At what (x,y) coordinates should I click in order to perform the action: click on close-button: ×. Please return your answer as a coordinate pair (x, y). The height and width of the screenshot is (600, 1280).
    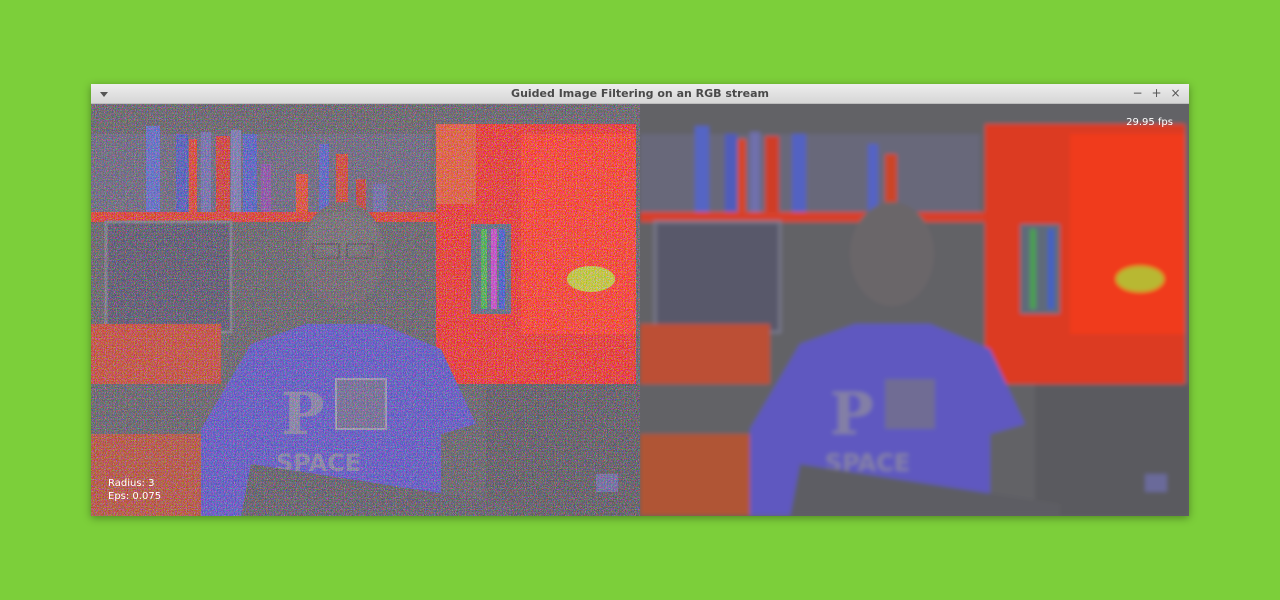
    Looking at the image, I should click on (1175, 93).